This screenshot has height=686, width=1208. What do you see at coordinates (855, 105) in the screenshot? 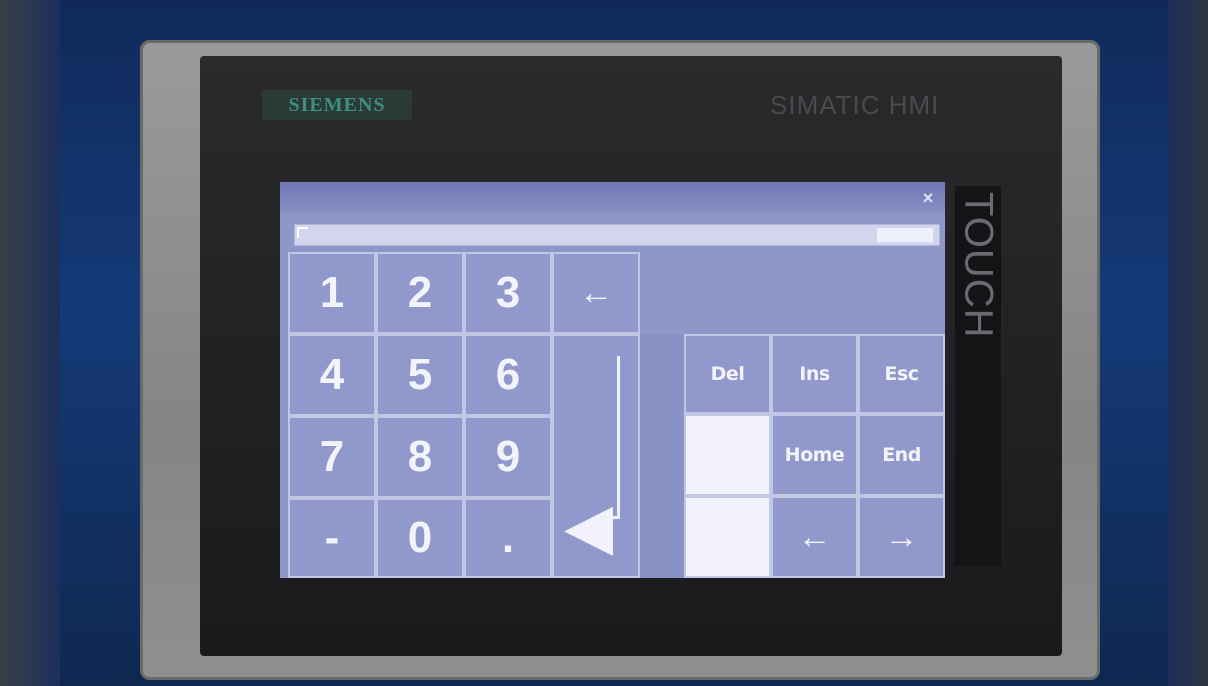
I see `simatic-hmi-label: SIMATIC HMI` at bounding box center [855, 105].